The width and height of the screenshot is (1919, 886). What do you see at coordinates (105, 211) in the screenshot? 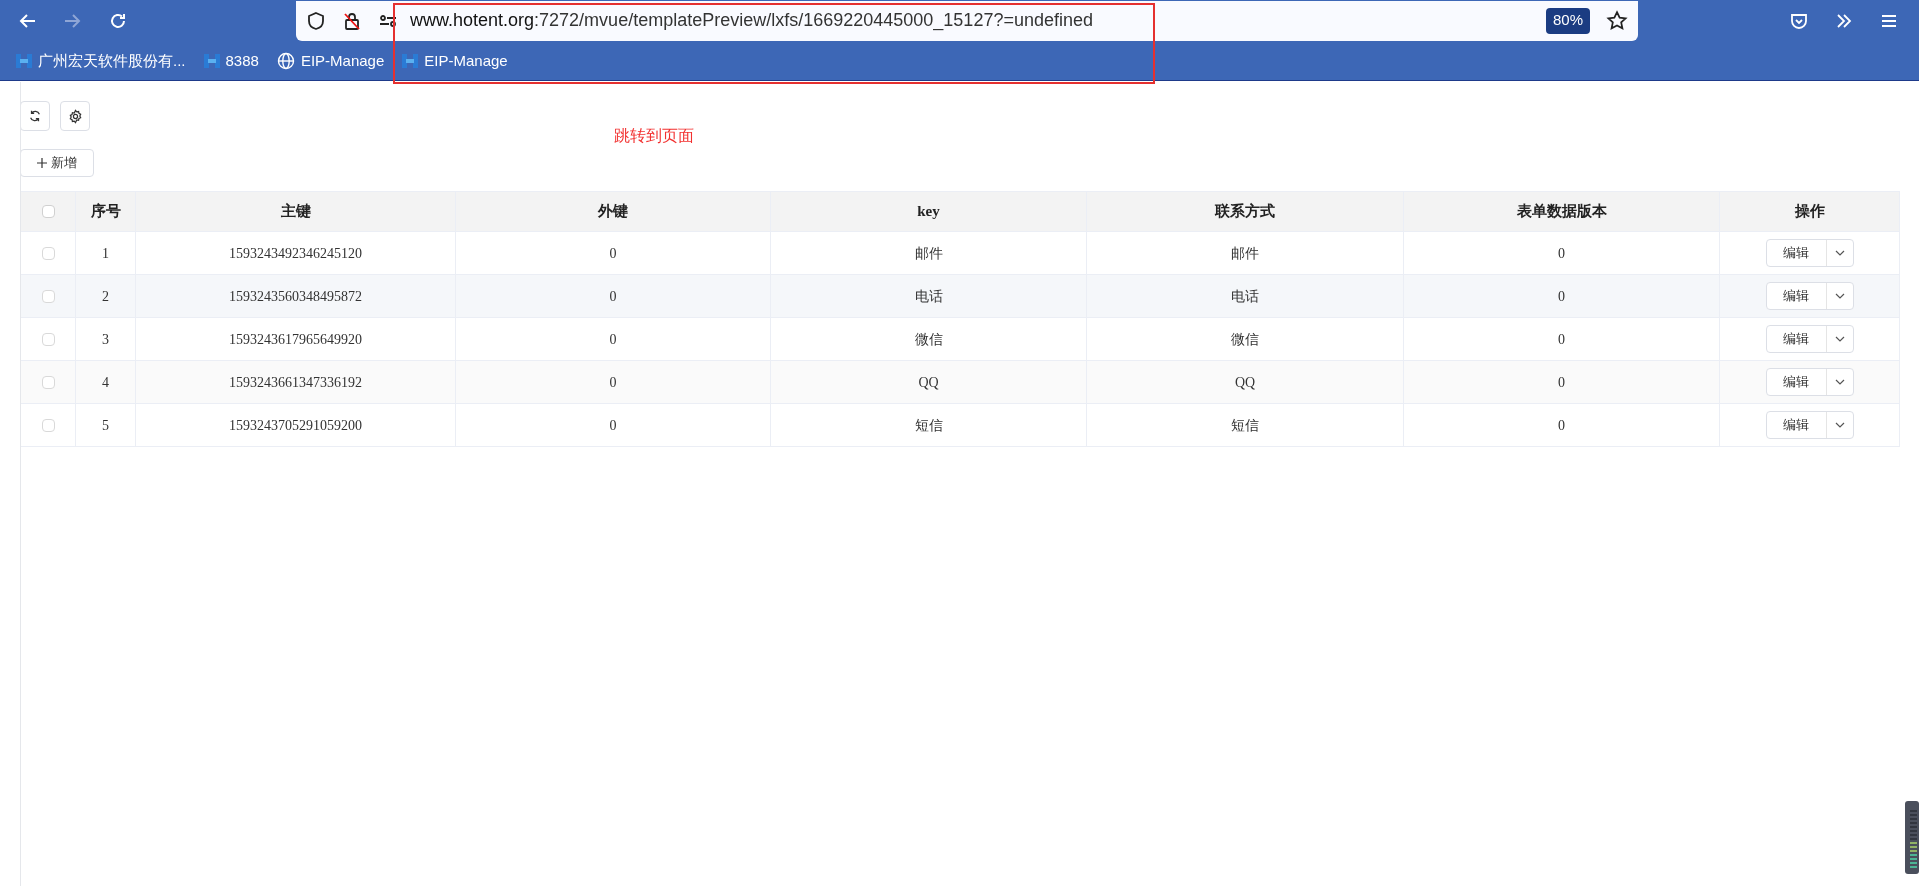
I see `column-header: 序号` at bounding box center [105, 211].